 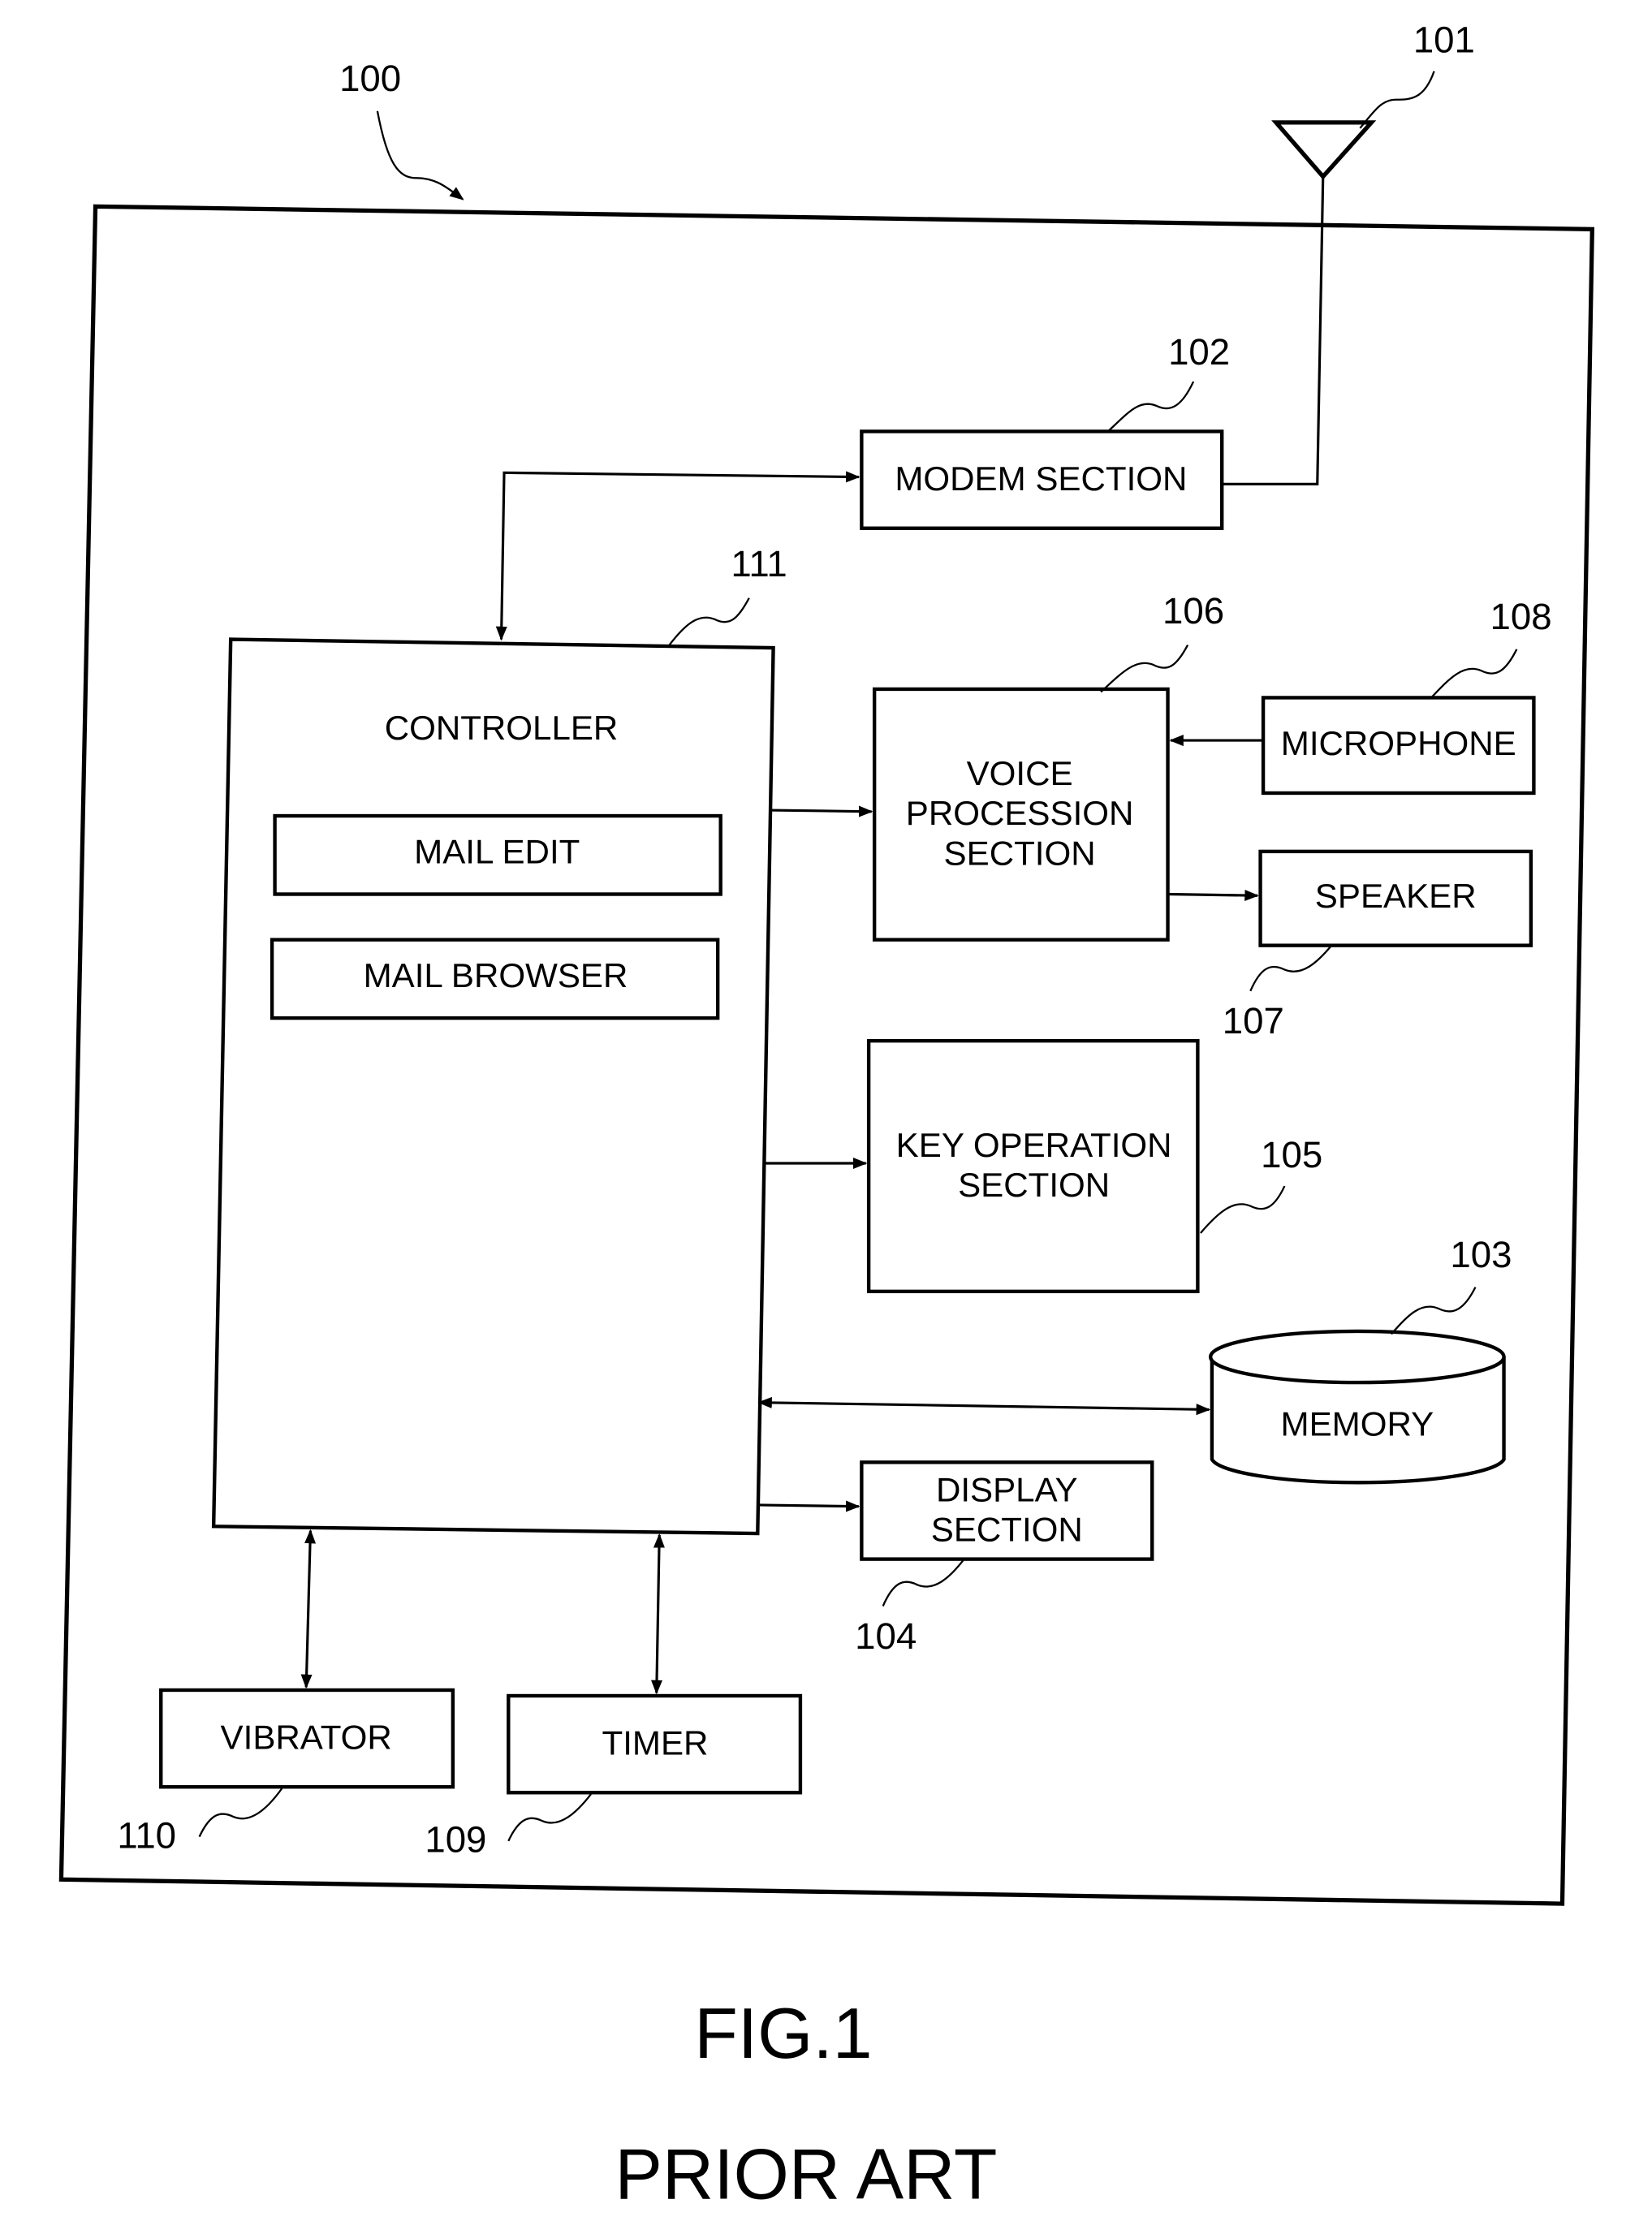 What do you see at coordinates (1521, 616) in the screenshot?
I see `microphone-ref-label: 108` at bounding box center [1521, 616].